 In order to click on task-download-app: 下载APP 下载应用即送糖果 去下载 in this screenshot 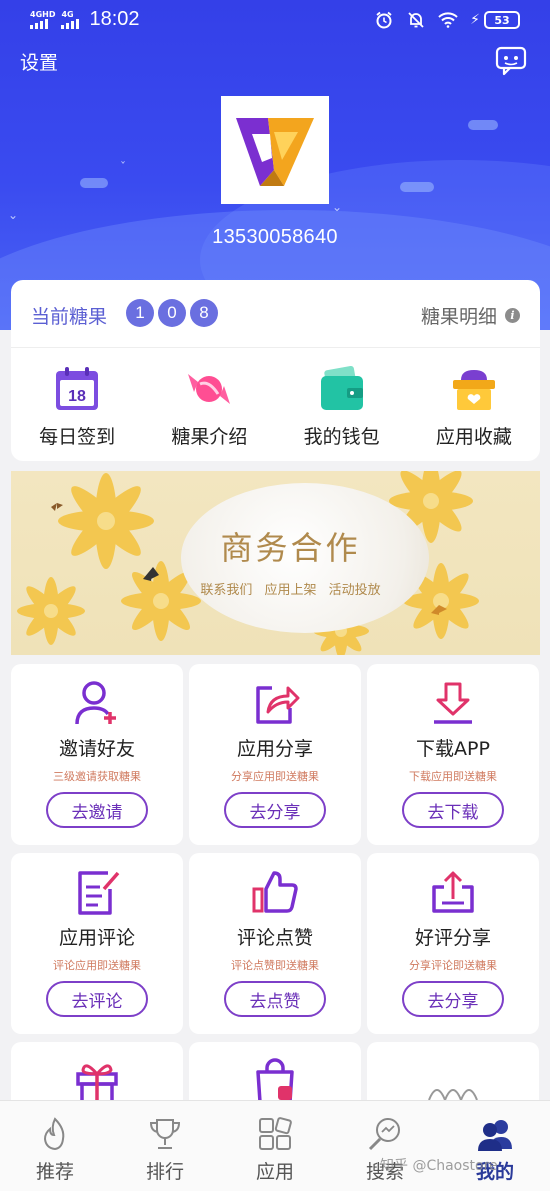, I will do `click(453, 754)`.